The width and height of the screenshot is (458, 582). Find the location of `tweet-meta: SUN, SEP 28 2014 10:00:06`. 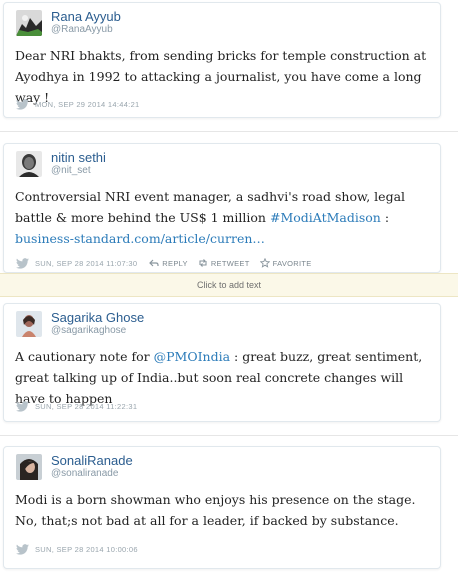

tweet-meta: SUN, SEP 28 2014 10:00:06 is located at coordinates (77, 549).